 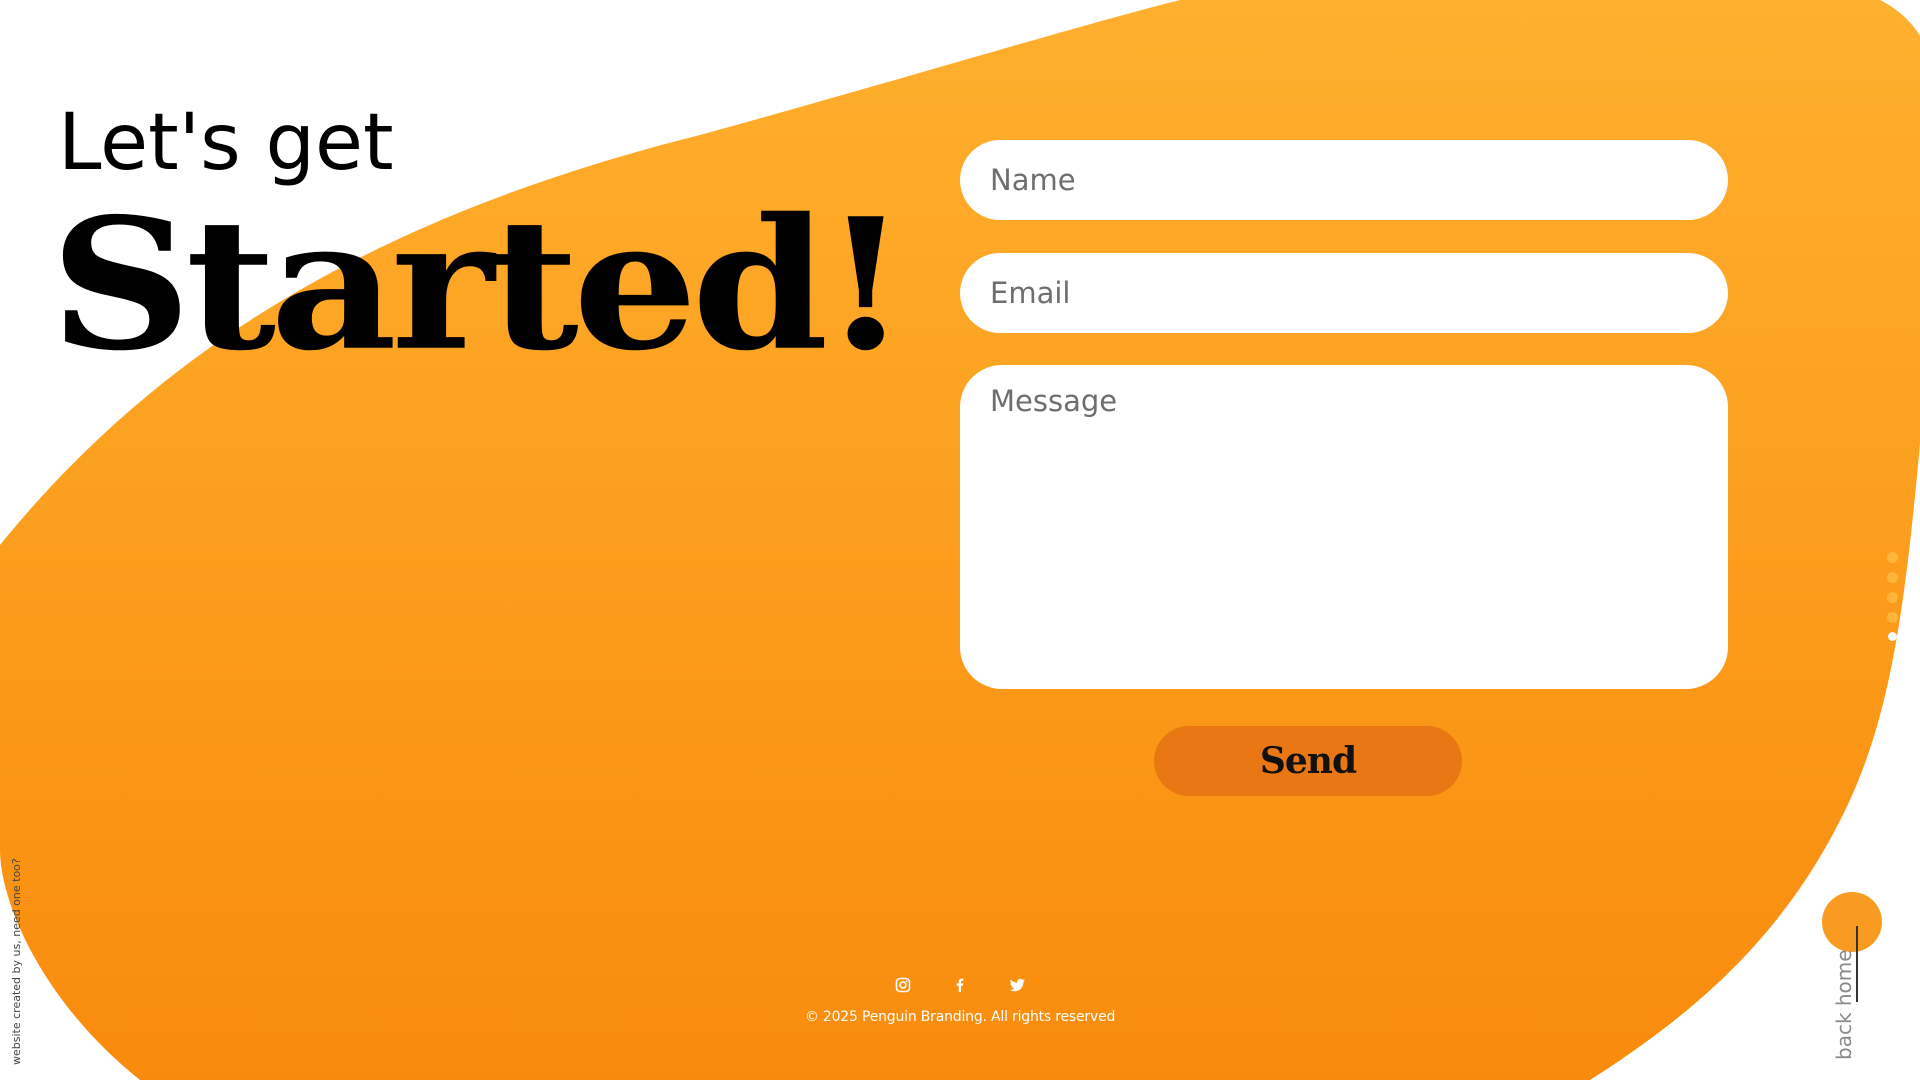 What do you see at coordinates (226, 143) in the screenshot?
I see `heading-lets-get: Let's get` at bounding box center [226, 143].